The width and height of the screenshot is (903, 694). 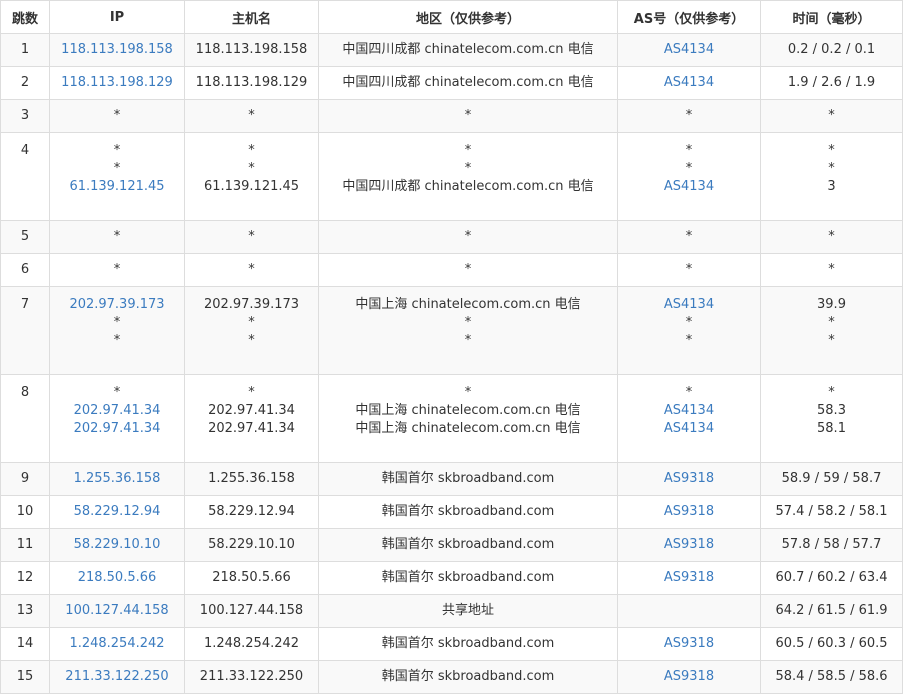 What do you see at coordinates (468, 82) in the screenshot?
I see `region-value: 中国四川成都 chinatelecom.com.cn 电信` at bounding box center [468, 82].